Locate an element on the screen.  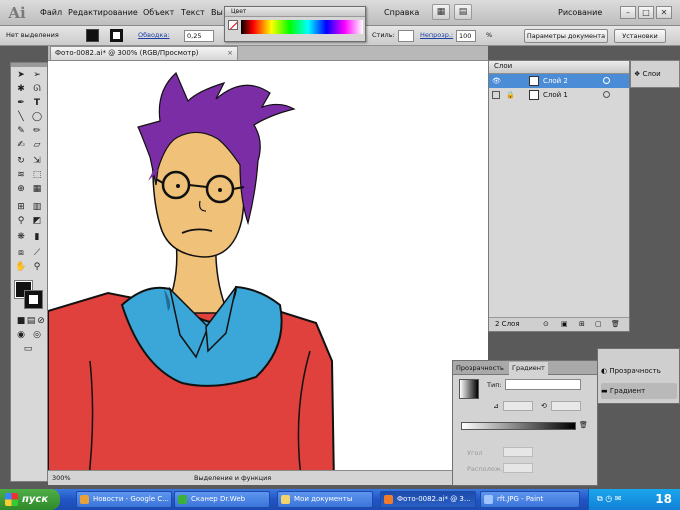
workspace-switcher: Рисование is located at coordinates (580, 12).